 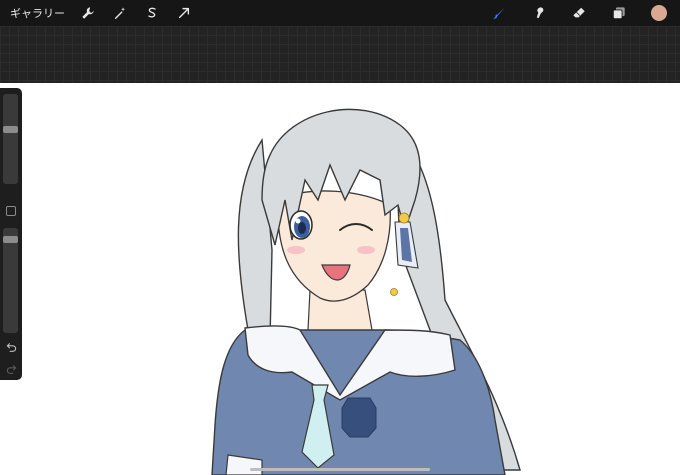 I want to click on undo-button, so click(x=11, y=346).